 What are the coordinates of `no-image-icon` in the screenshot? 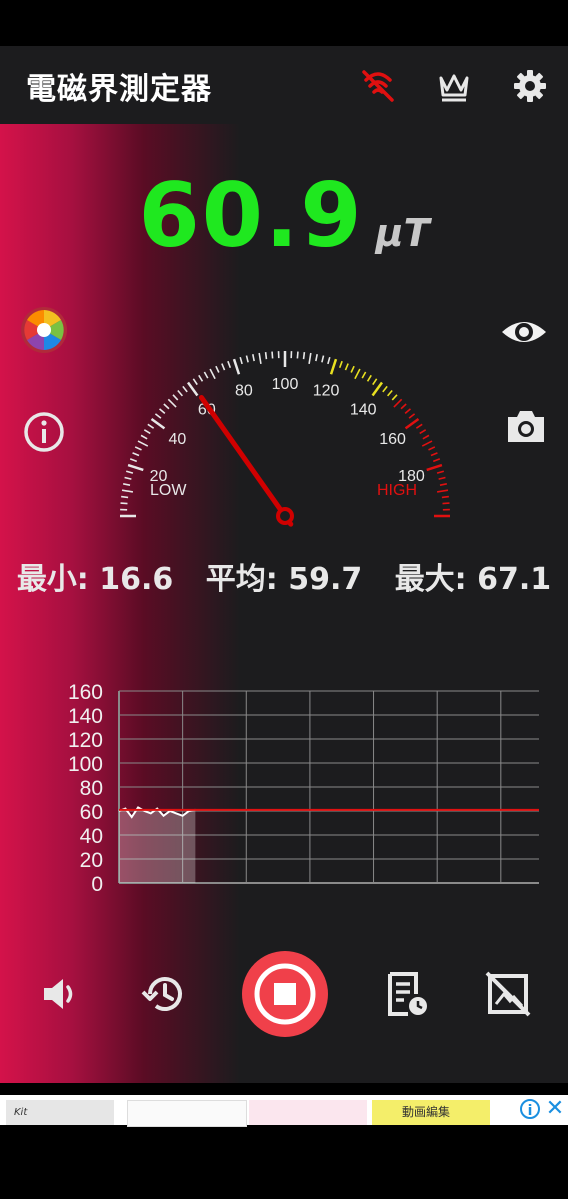 It's located at (508, 994).